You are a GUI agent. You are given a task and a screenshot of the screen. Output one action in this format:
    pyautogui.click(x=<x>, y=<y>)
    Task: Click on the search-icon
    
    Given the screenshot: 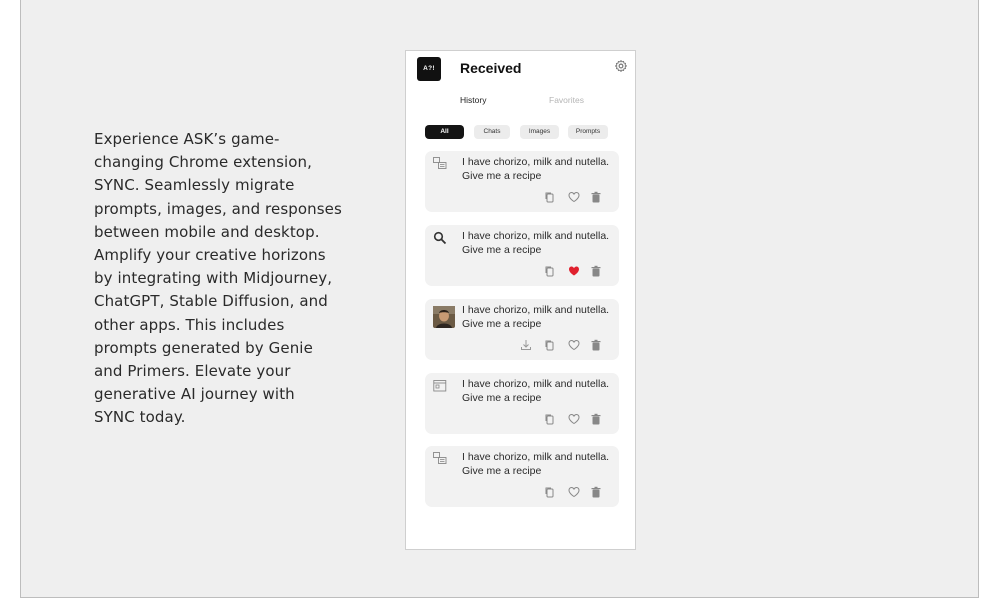 What is the action you would take?
    pyautogui.click(x=440, y=238)
    